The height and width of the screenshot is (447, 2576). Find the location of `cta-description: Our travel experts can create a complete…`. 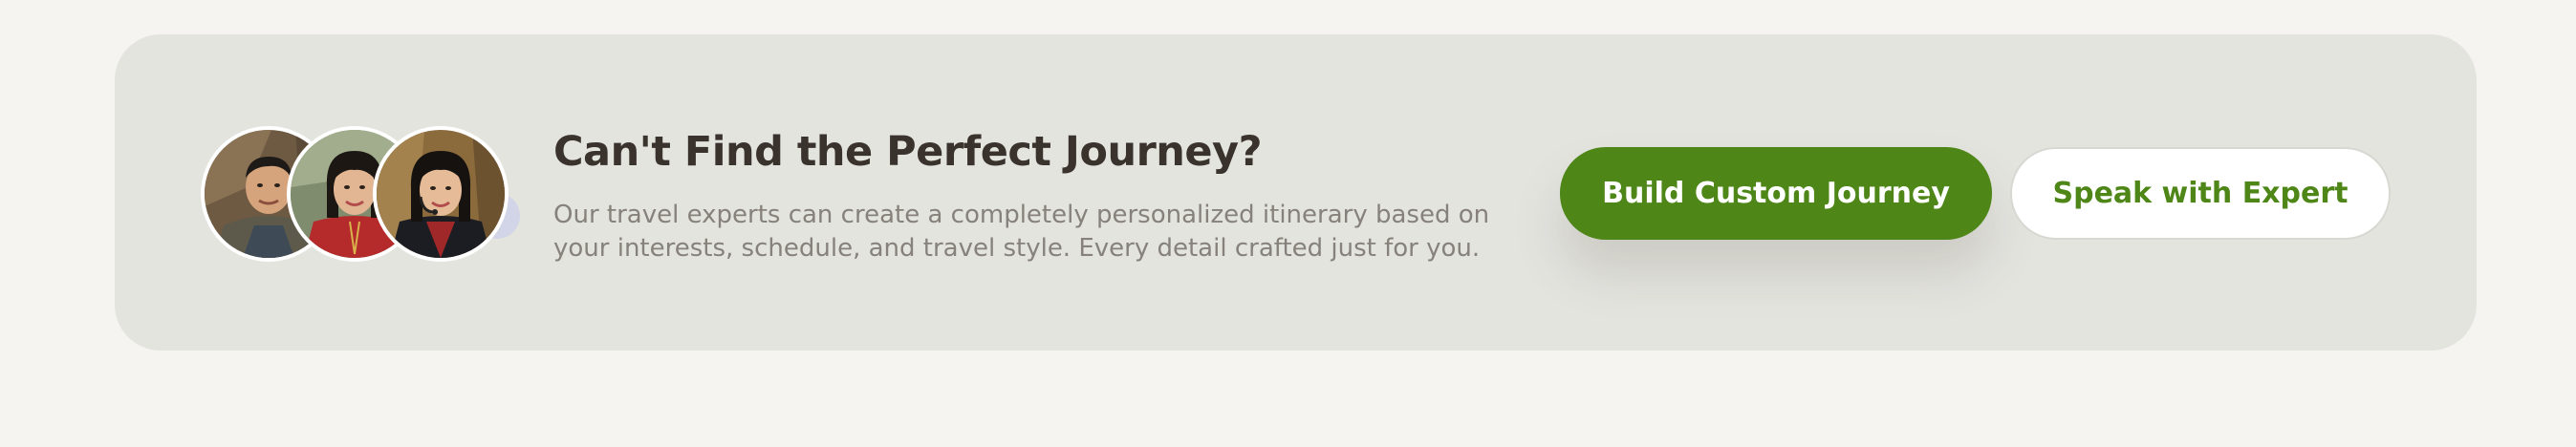

cta-description: Our travel experts can create a complete… is located at coordinates (1021, 232).